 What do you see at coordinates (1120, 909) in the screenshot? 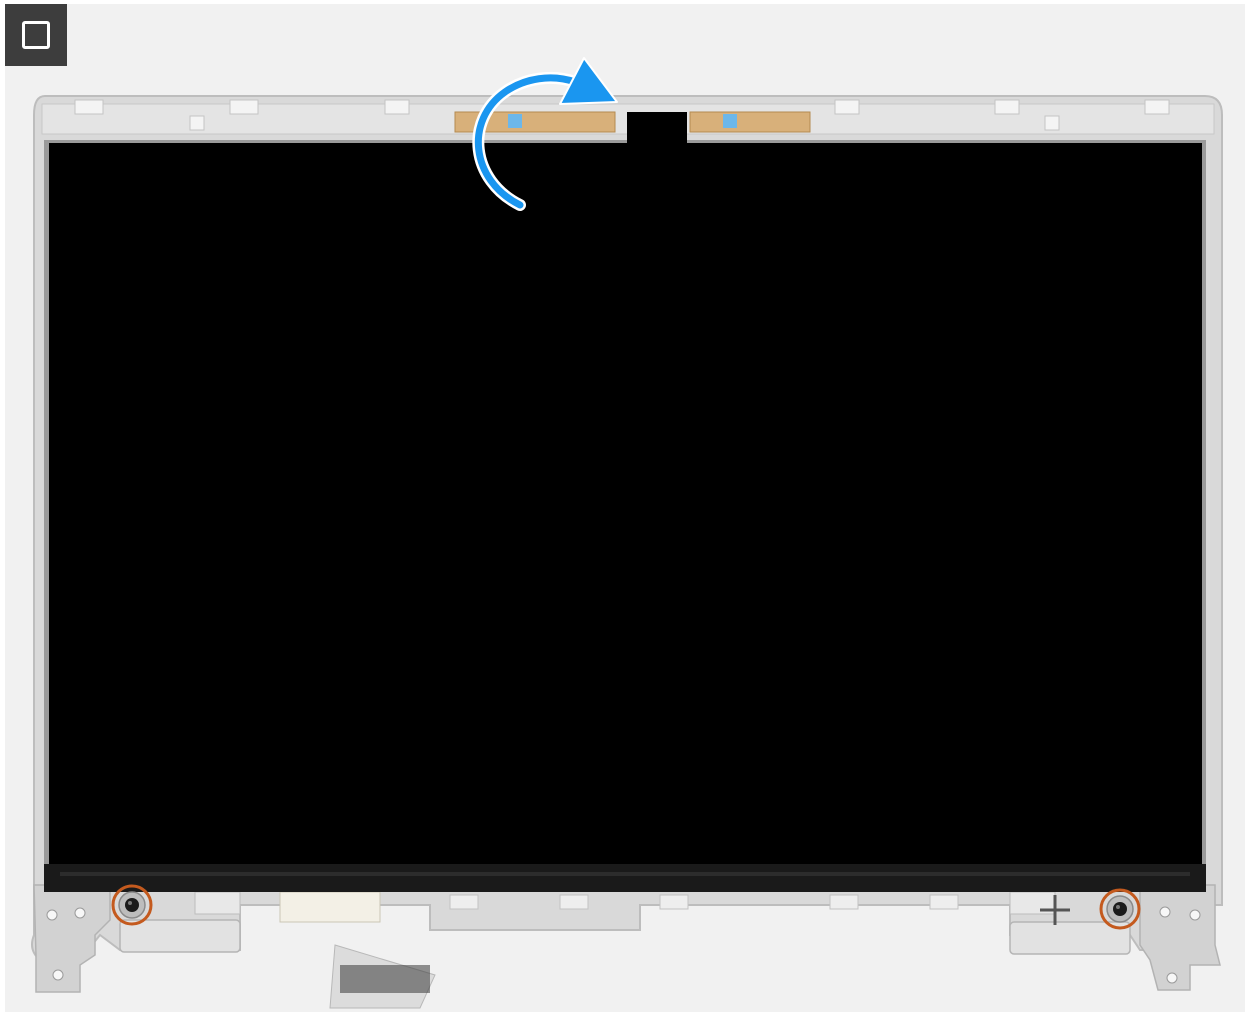
I see `right-screw-icon` at bounding box center [1120, 909].